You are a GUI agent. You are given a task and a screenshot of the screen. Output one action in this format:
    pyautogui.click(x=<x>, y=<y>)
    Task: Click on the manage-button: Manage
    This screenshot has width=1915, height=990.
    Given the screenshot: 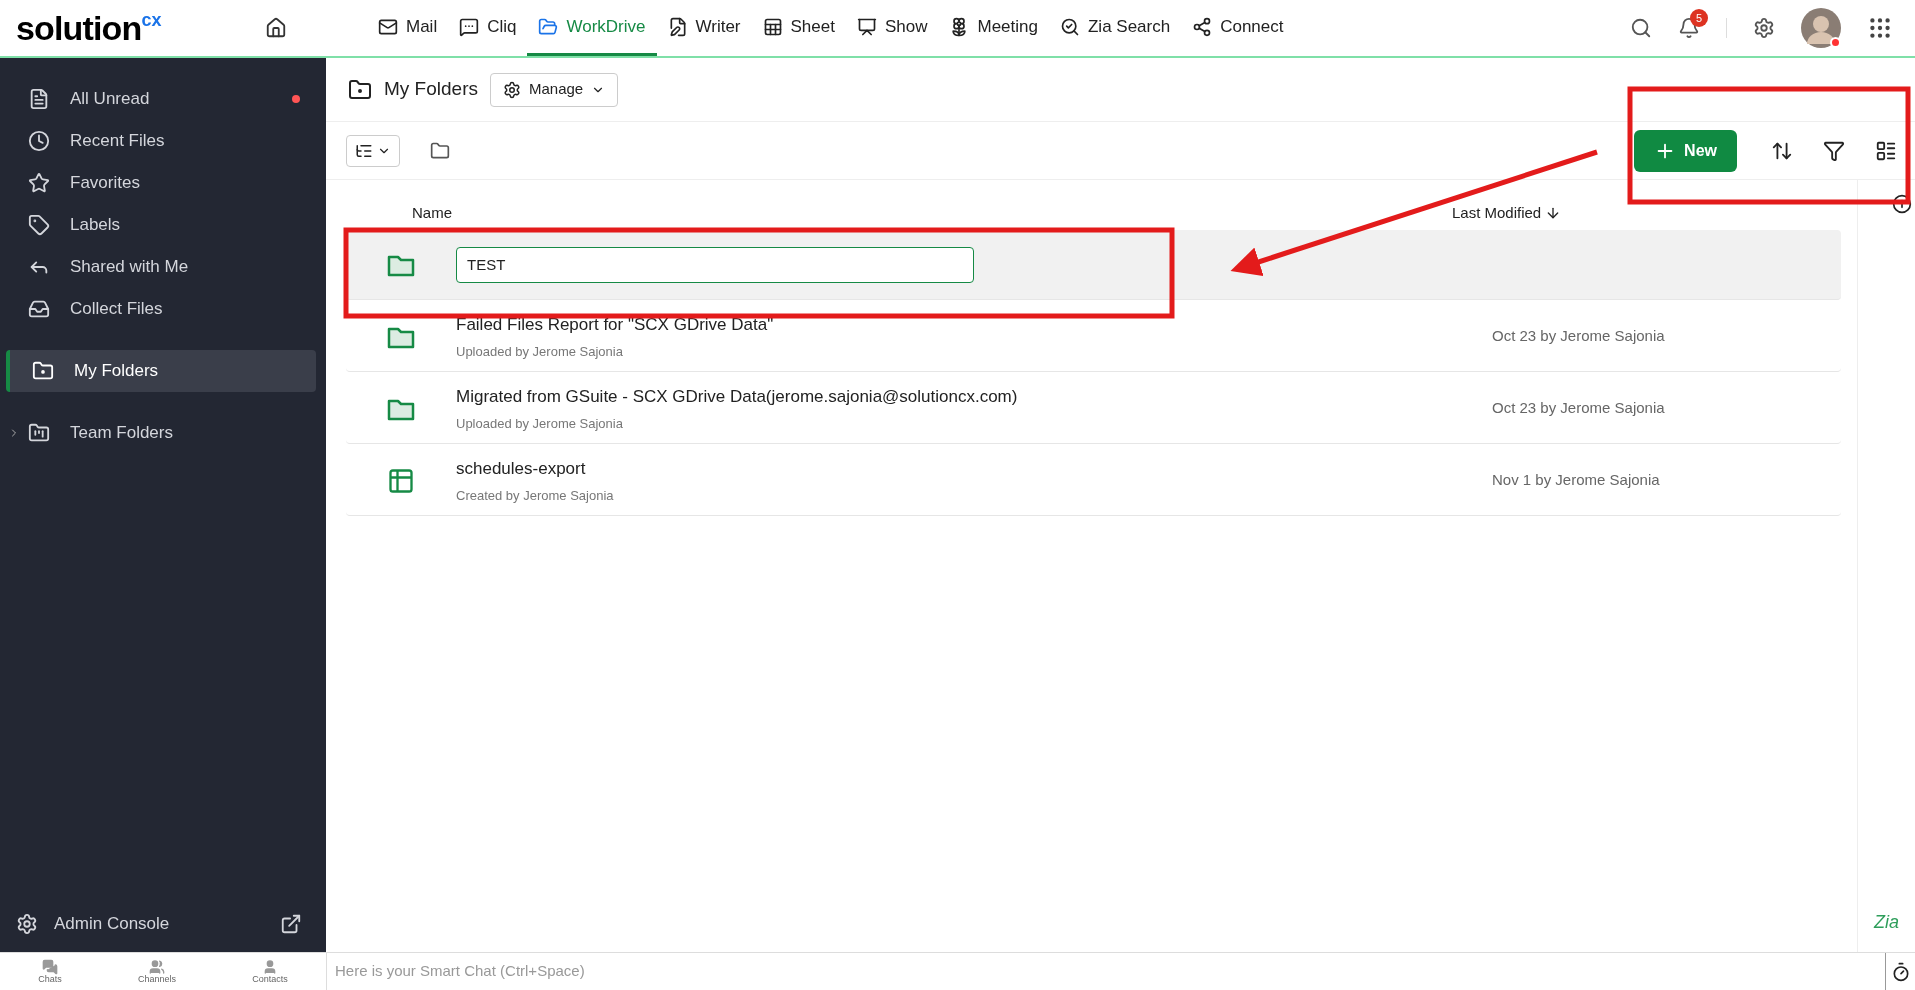 What is the action you would take?
    pyautogui.click(x=554, y=89)
    